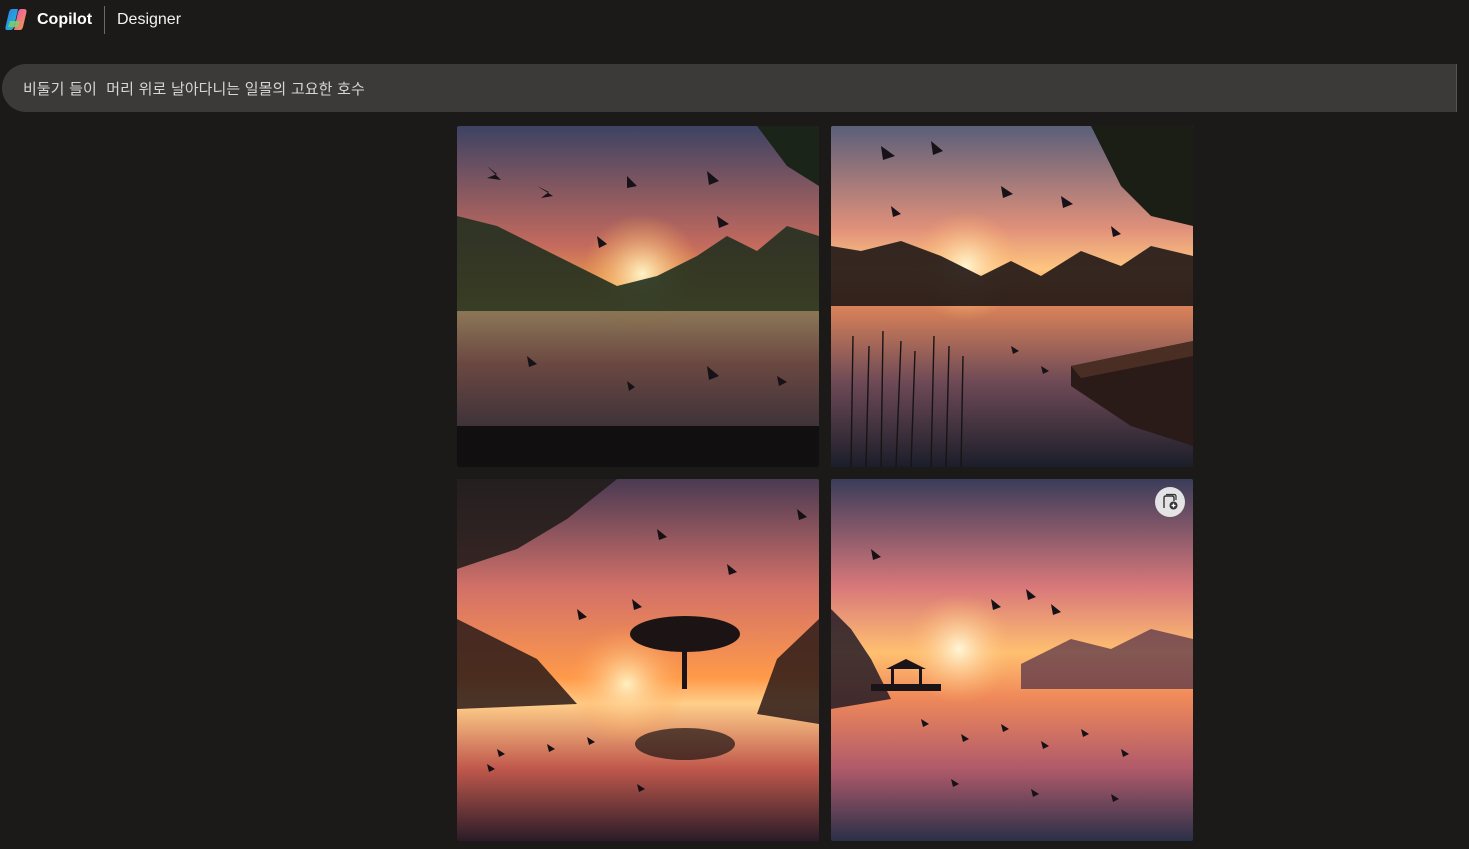 Image resolution: width=1469 pixels, height=849 pixels. Describe the element at coordinates (149, 20) in the screenshot. I see `designer-product-link: Designer` at that location.